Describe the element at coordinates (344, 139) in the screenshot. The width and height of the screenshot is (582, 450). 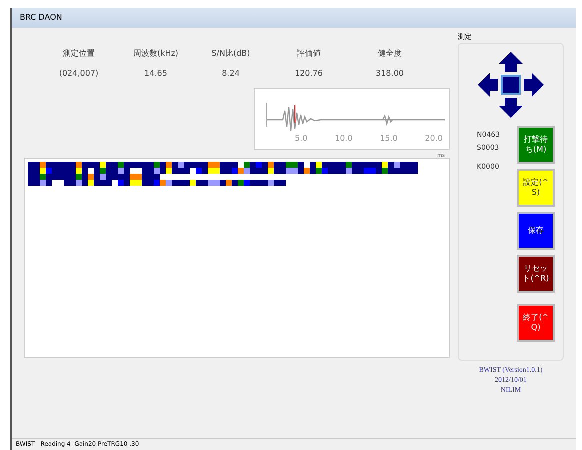
I see `axis-tick-label: 10.0` at that location.